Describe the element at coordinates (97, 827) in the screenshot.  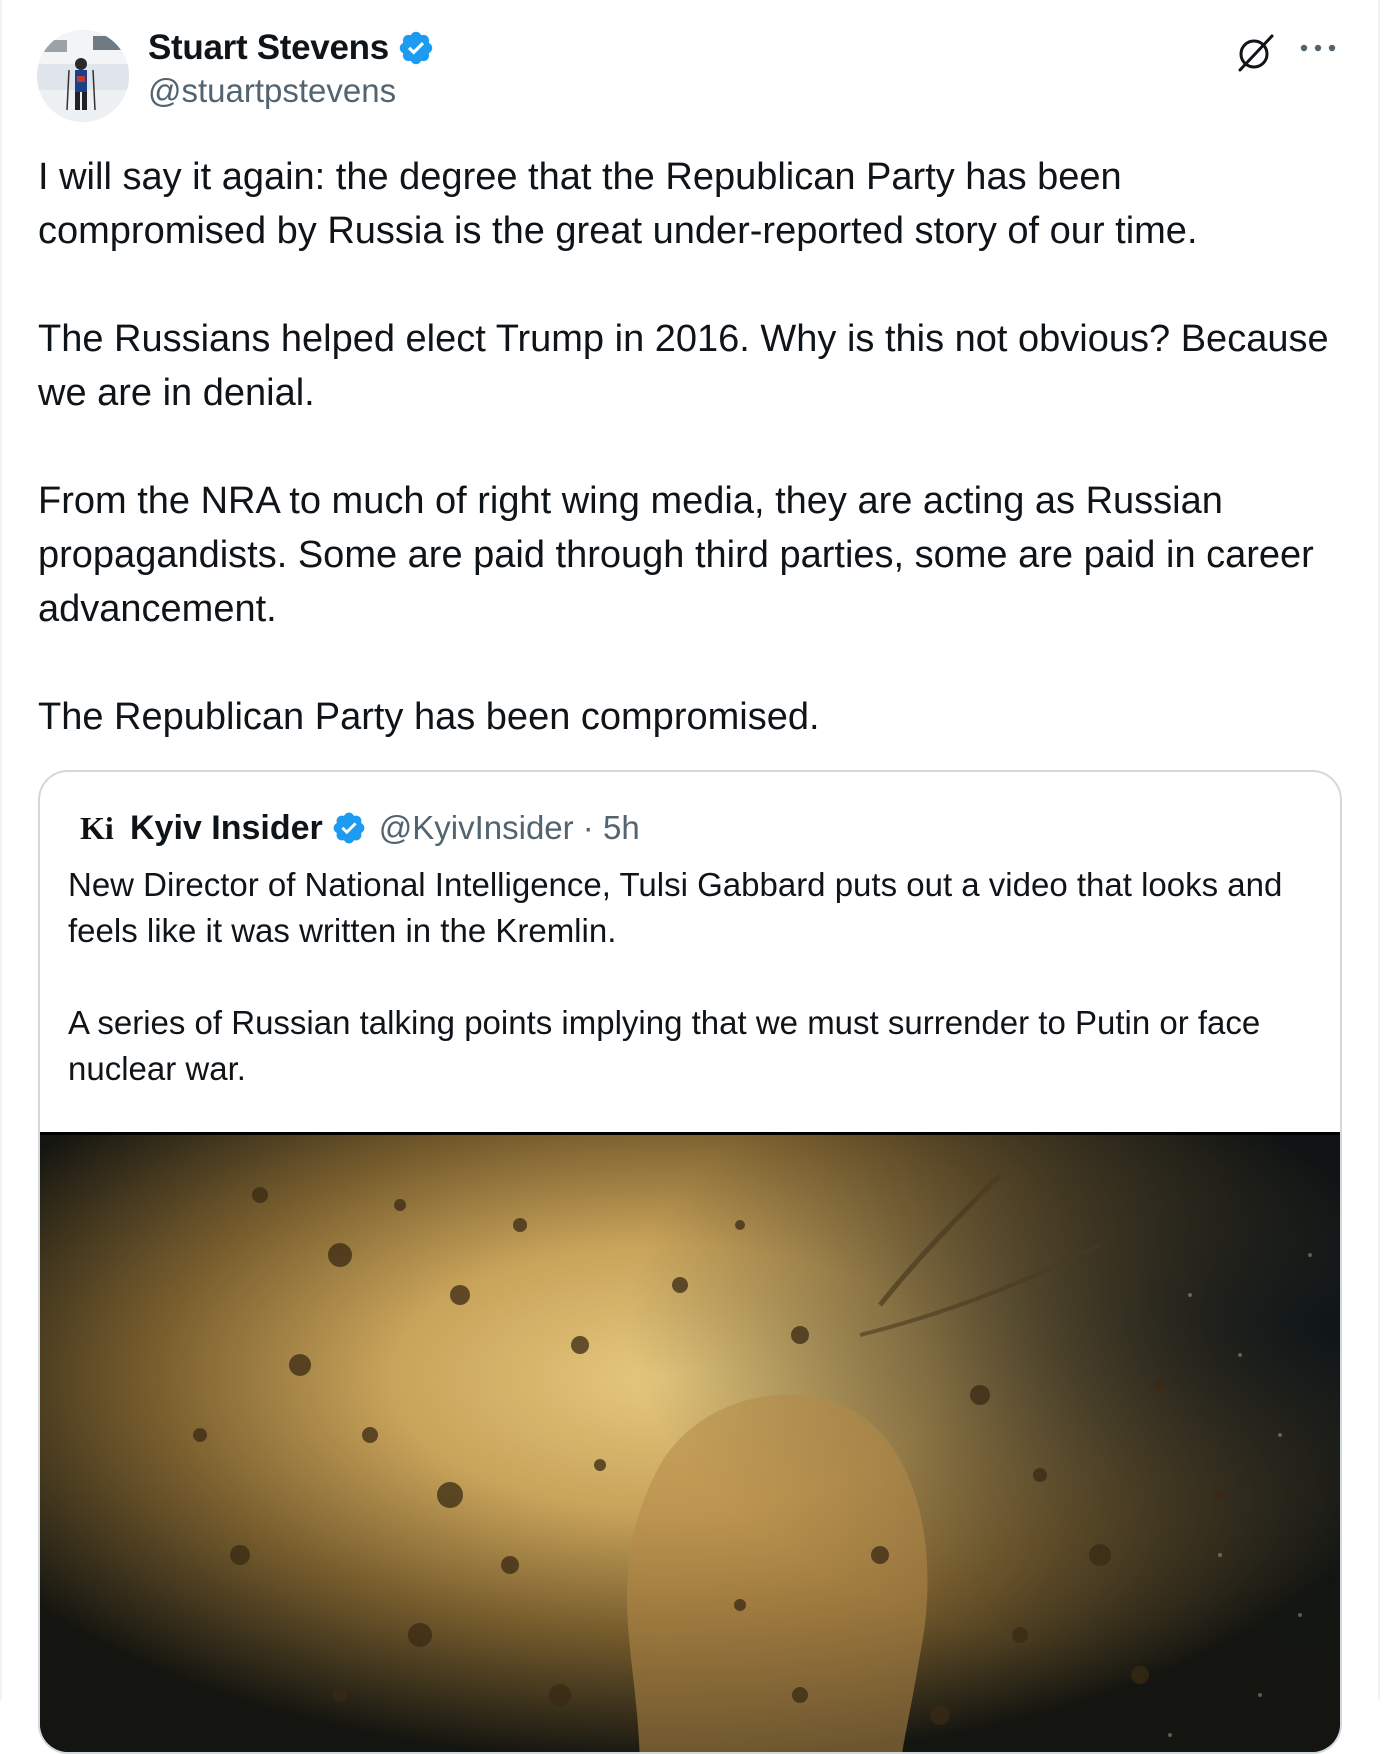
I see `quoted-author-logo: Ki` at that location.